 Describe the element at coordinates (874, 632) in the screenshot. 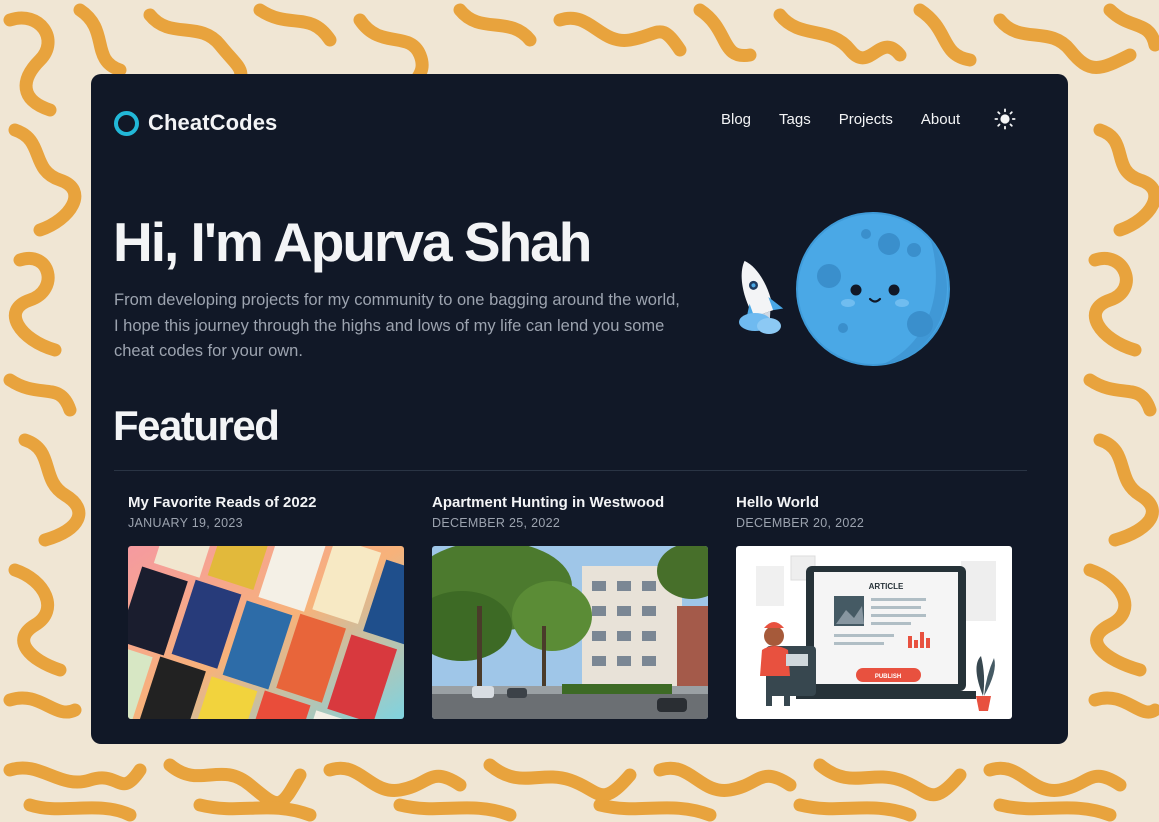

I see `publish-article-illustration: ARTICLE PUBLISH` at that location.